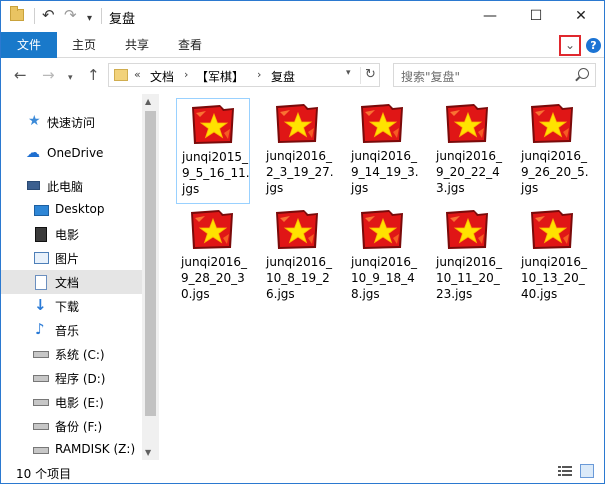 Image resolution: width=605 pixels, height=484 pixels. Describe the element at coordinates (80, 355) in the screenshot. I see `nav-label: 系统 (C:)` at that location.